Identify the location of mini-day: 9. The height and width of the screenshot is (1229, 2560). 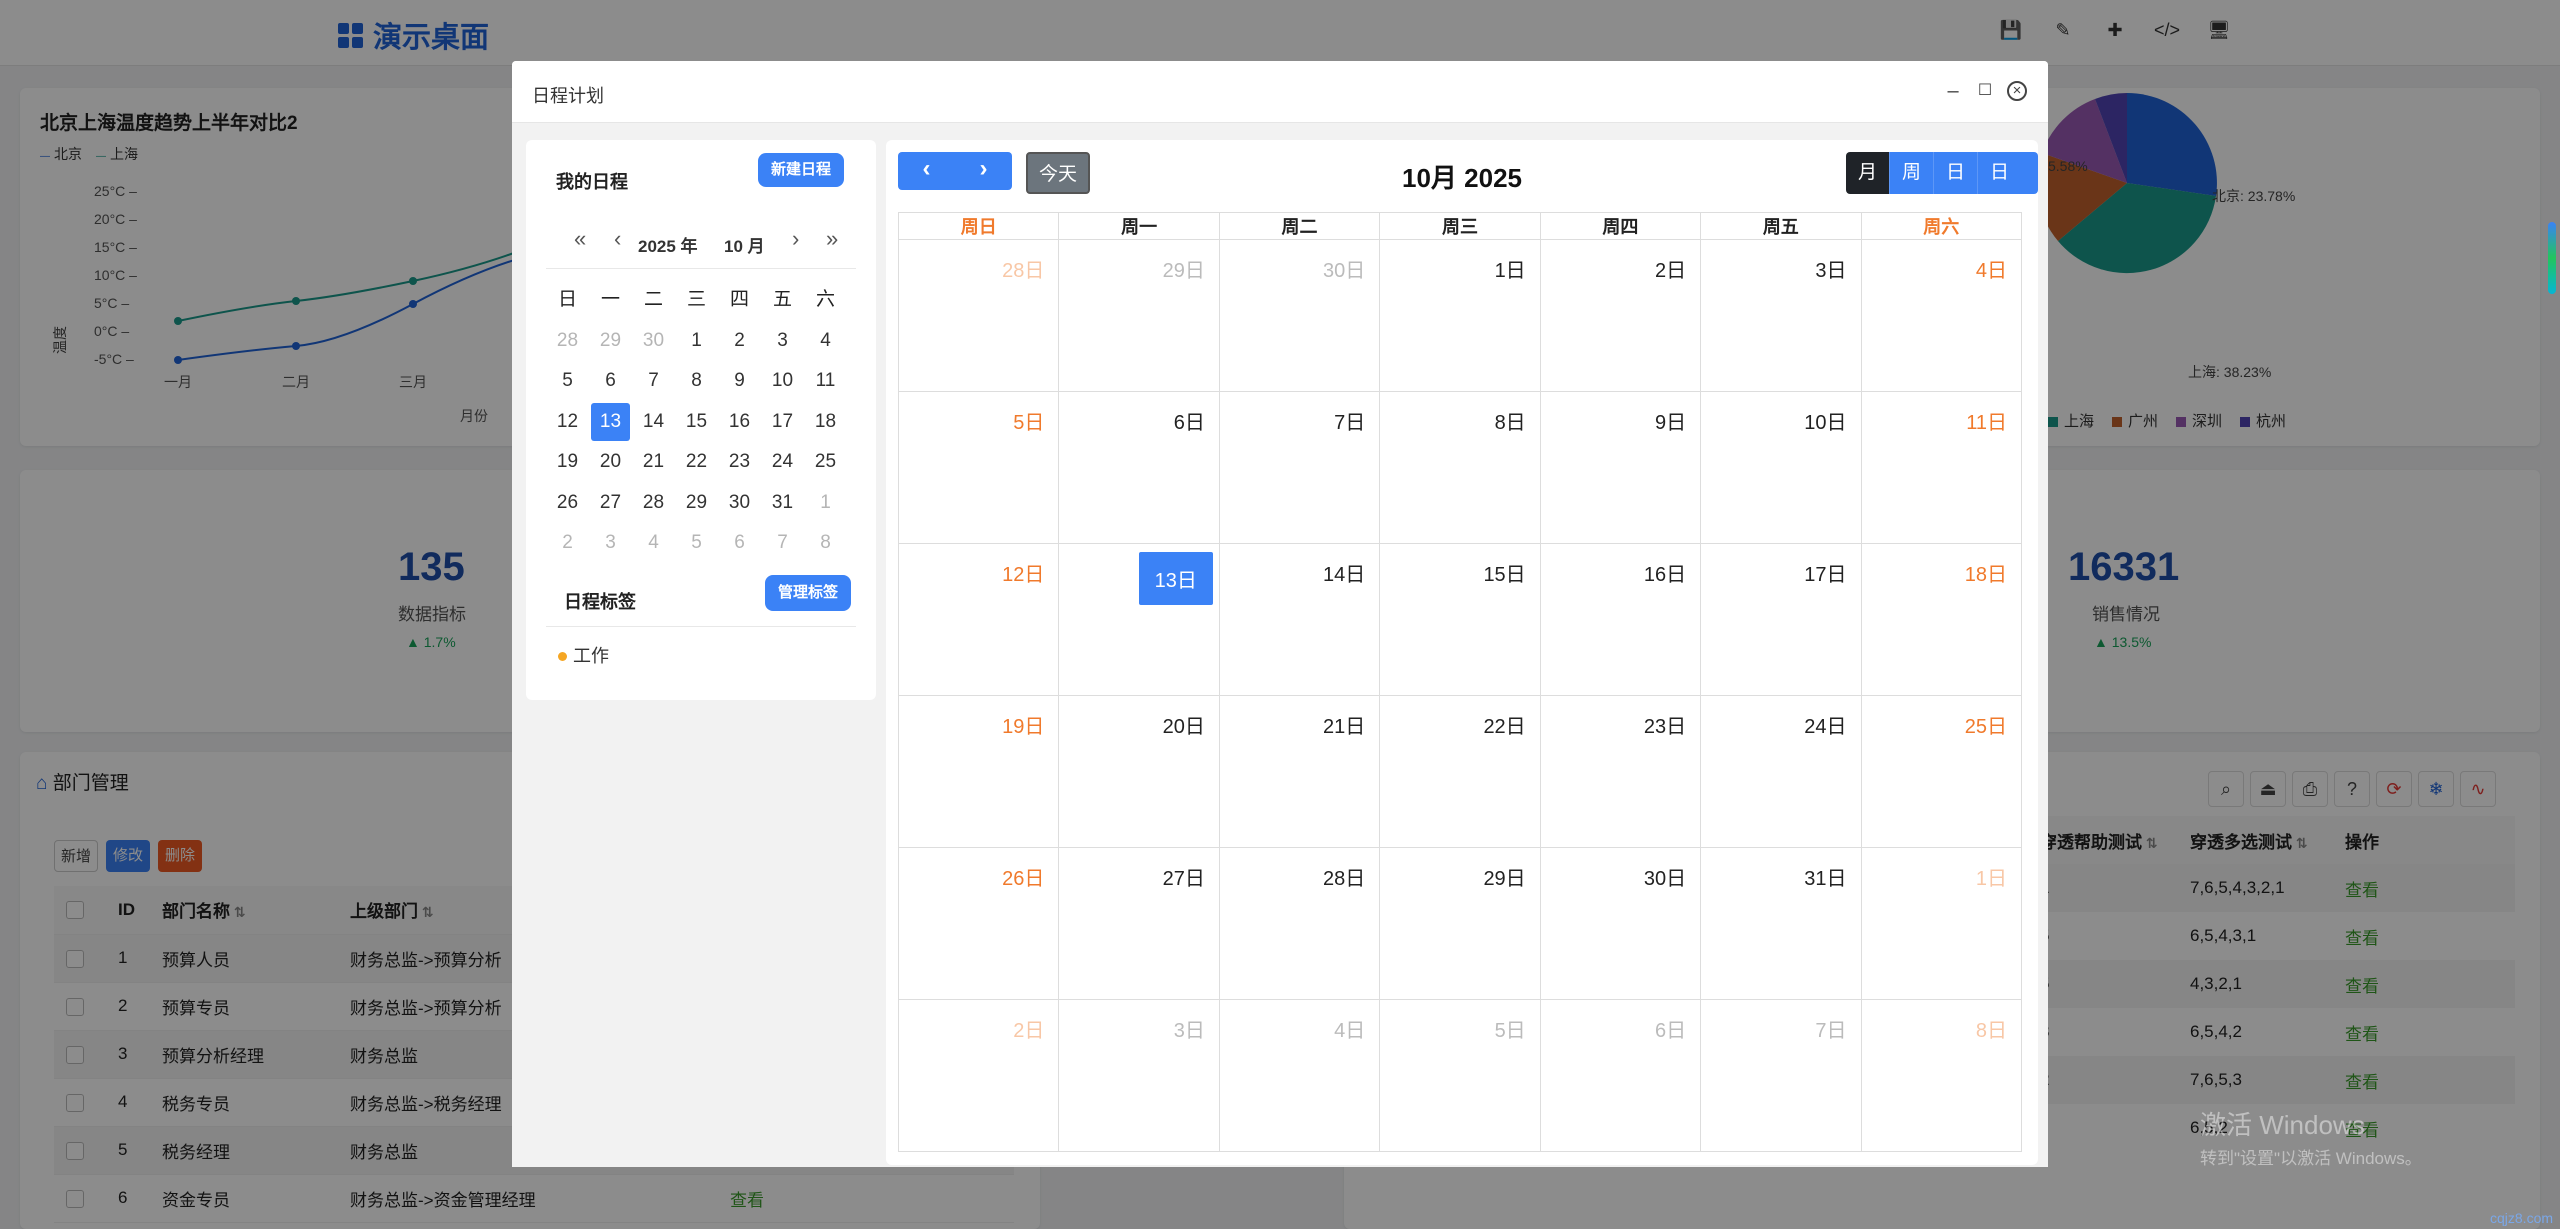
(739, 381).